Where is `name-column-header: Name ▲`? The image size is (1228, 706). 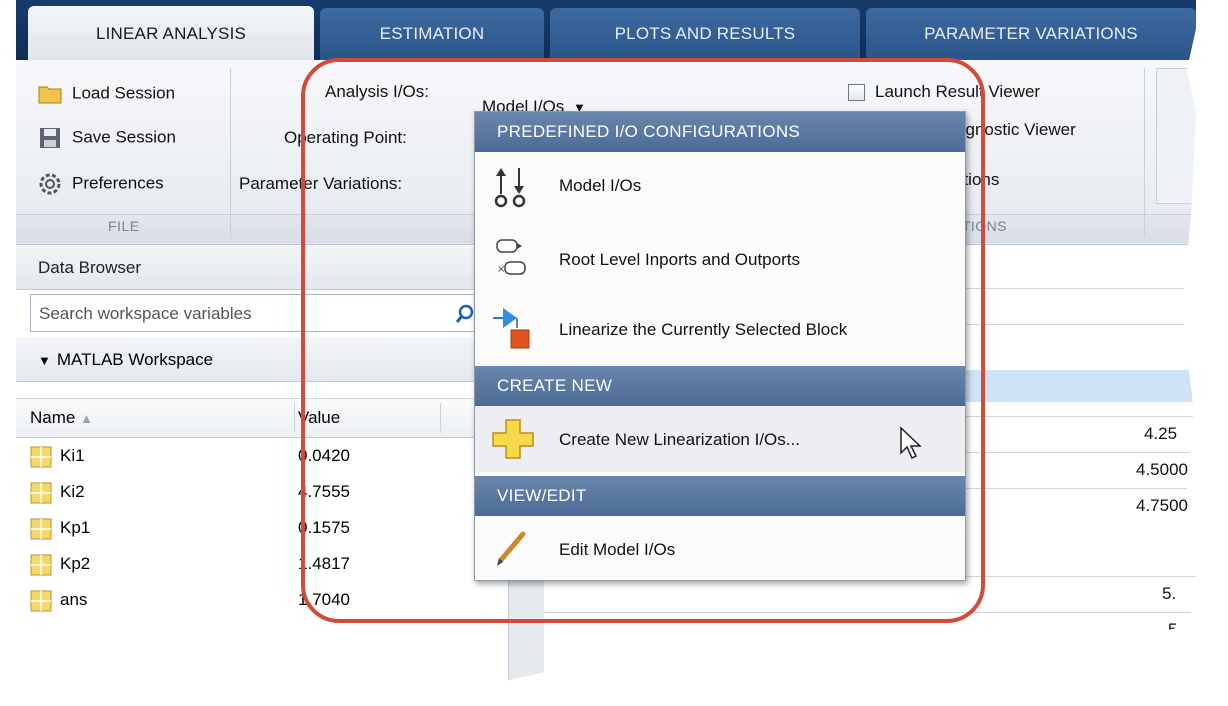
name-column-header: Name ▲ is located at coordinates (61, 418).